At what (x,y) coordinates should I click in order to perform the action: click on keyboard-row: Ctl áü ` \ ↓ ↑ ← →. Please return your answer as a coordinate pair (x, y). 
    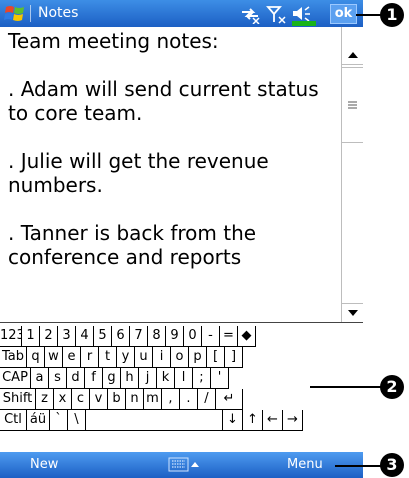
    Looking at the image, I should click on (181, 420).